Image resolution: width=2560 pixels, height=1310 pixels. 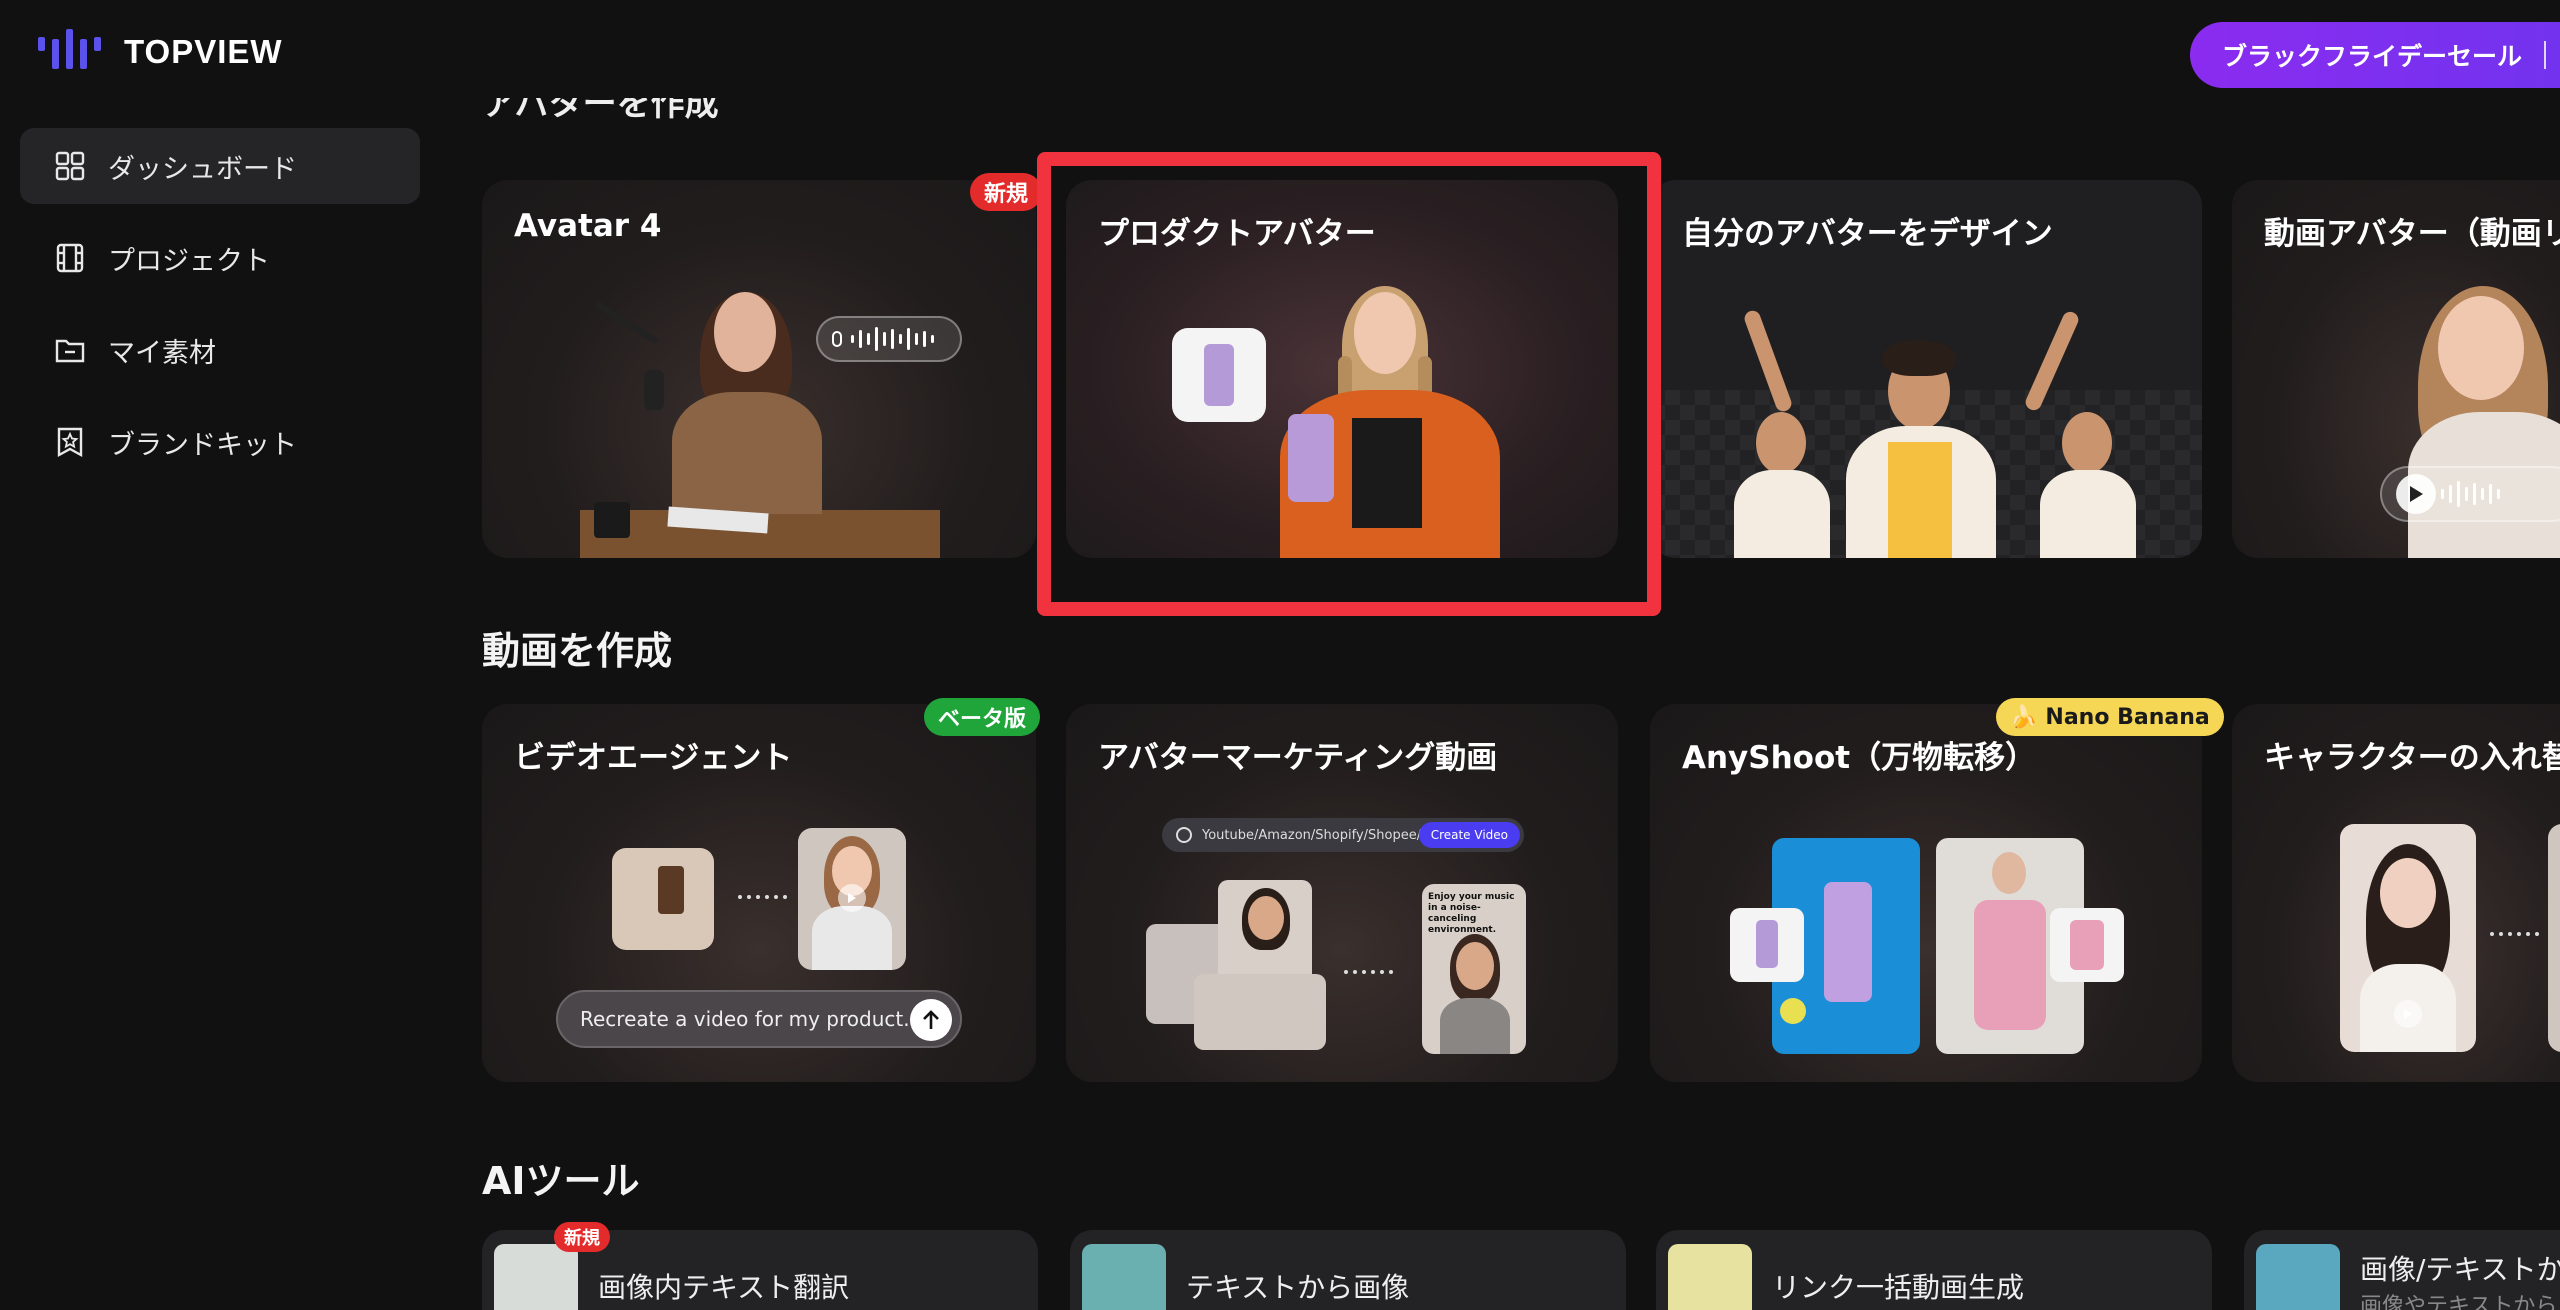 What do you see at coordinates (724, 1287) in the screenshot?
I see `tool-label: 画像内テキスト翻訳` at bounding box center [724, 1287].